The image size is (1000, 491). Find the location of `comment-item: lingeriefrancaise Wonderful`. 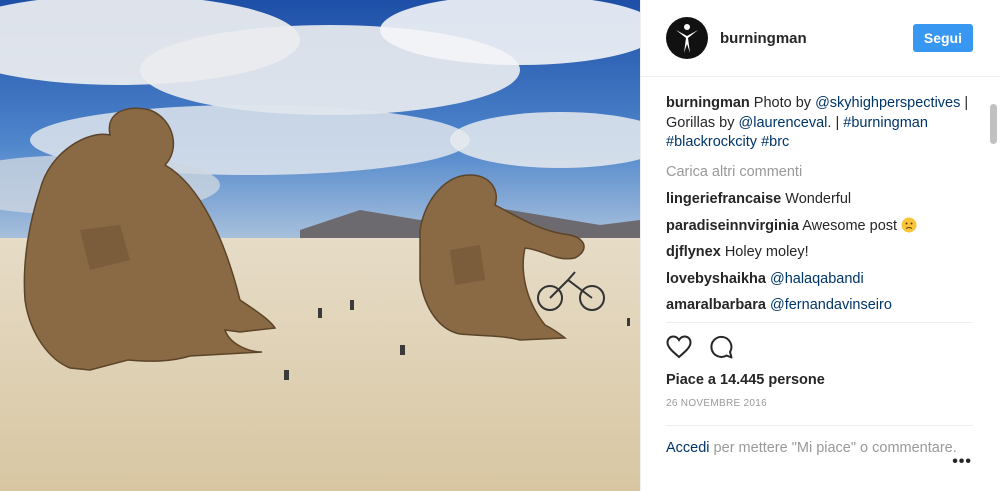

comment-item: lingeriefrancaise Wonderful is located at coordinates (826, 200).